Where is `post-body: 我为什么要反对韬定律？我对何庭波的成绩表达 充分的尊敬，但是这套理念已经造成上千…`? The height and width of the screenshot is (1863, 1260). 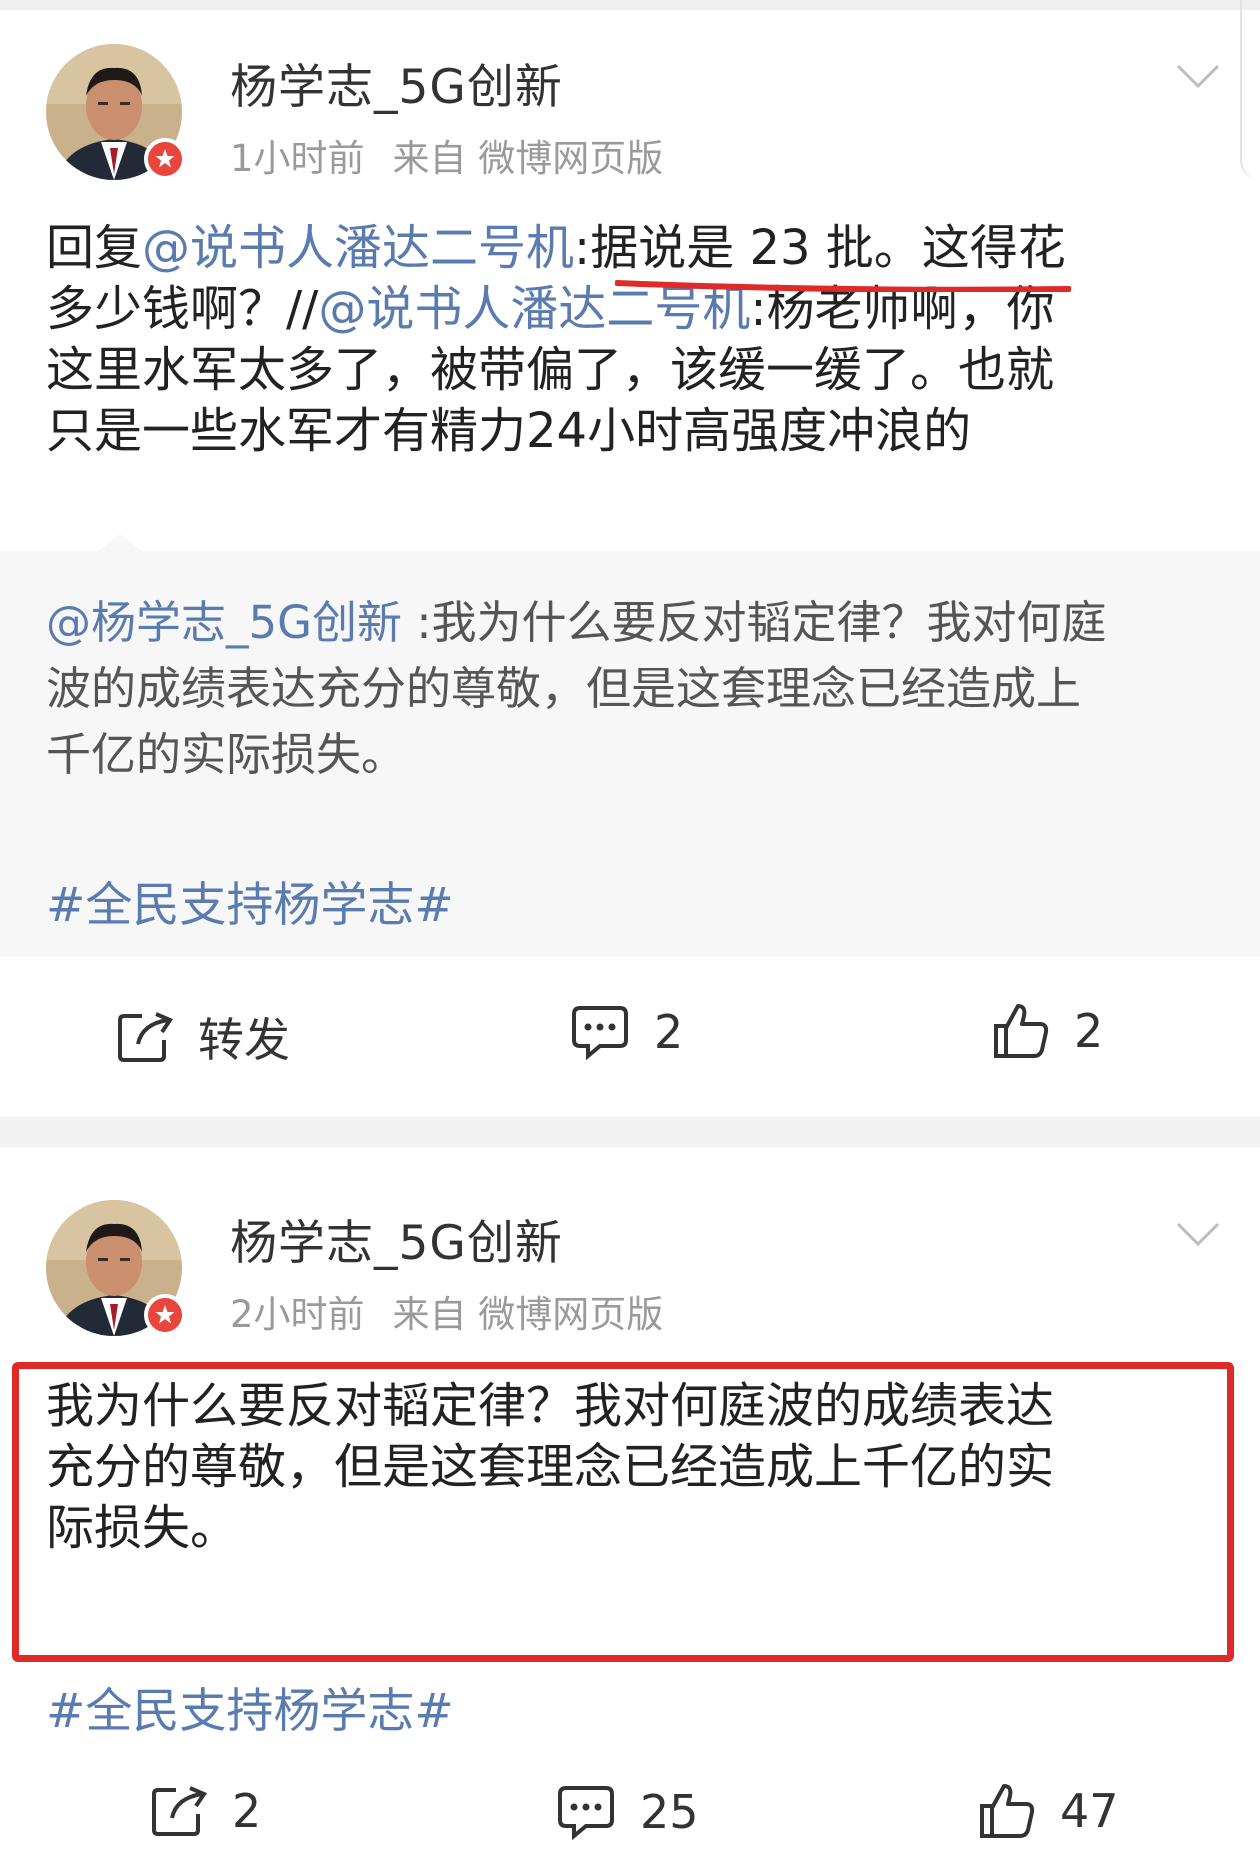
post-body: 我为什么要反对韬定律？我对何庭波的成绩表达 充分的尊敬，但是这套理念已经造成上千… is located at coordinates (636, 1467).